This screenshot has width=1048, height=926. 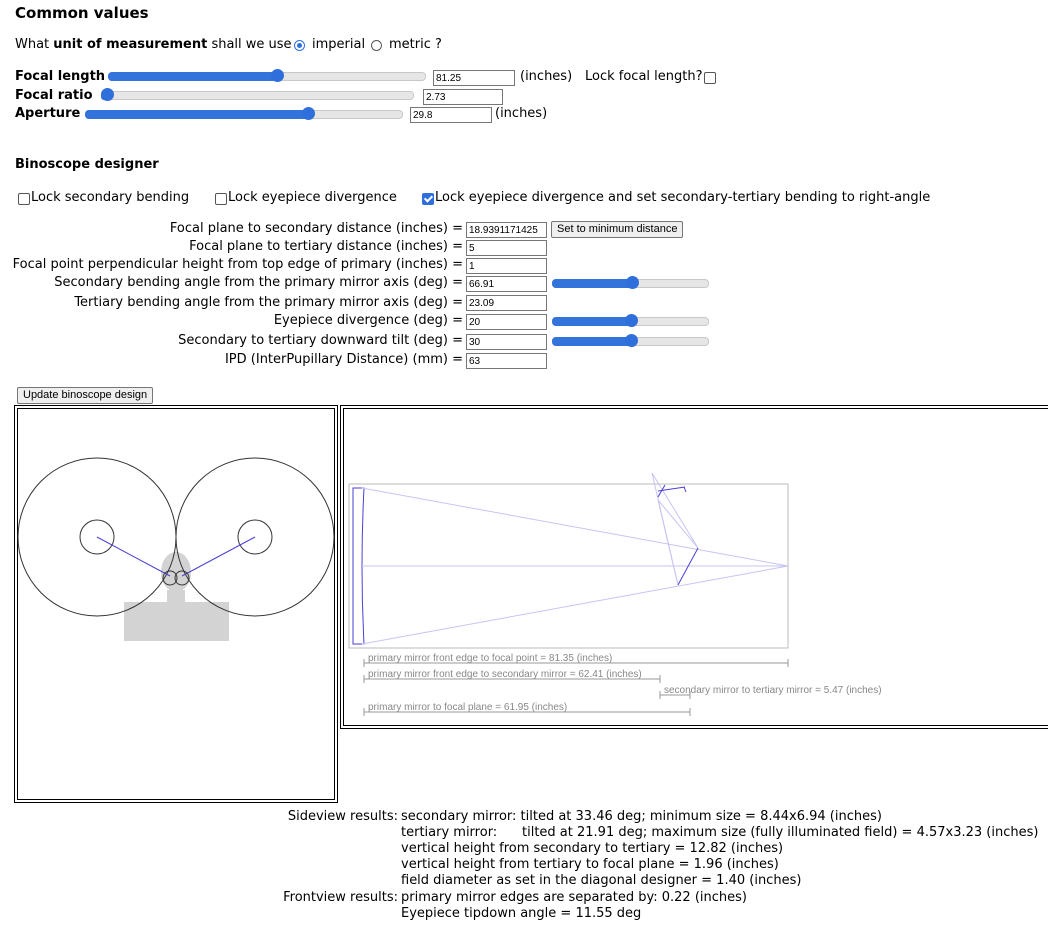 What do you see at coordinates (546, 76) in the screenshot?
I see `focal-length-unit: (inches)` at bounding box center [546, 76].